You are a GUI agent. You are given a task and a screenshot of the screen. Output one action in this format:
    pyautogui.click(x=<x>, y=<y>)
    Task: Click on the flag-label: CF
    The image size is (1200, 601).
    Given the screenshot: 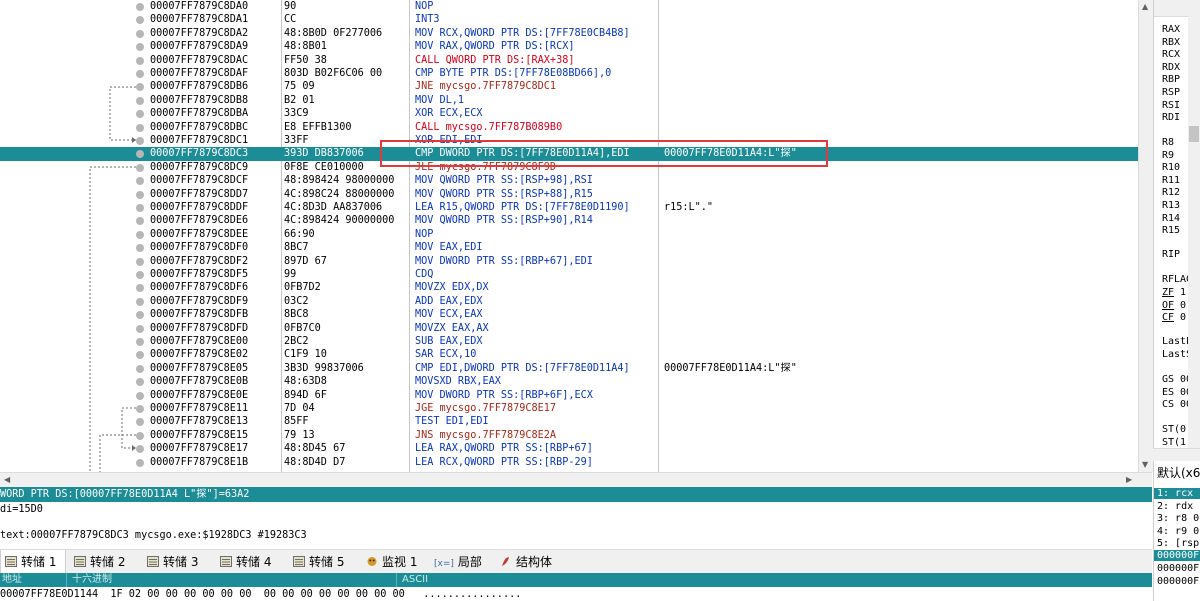 What is the action you would take?
    pyautogui.click(x=1168, y=317)
    